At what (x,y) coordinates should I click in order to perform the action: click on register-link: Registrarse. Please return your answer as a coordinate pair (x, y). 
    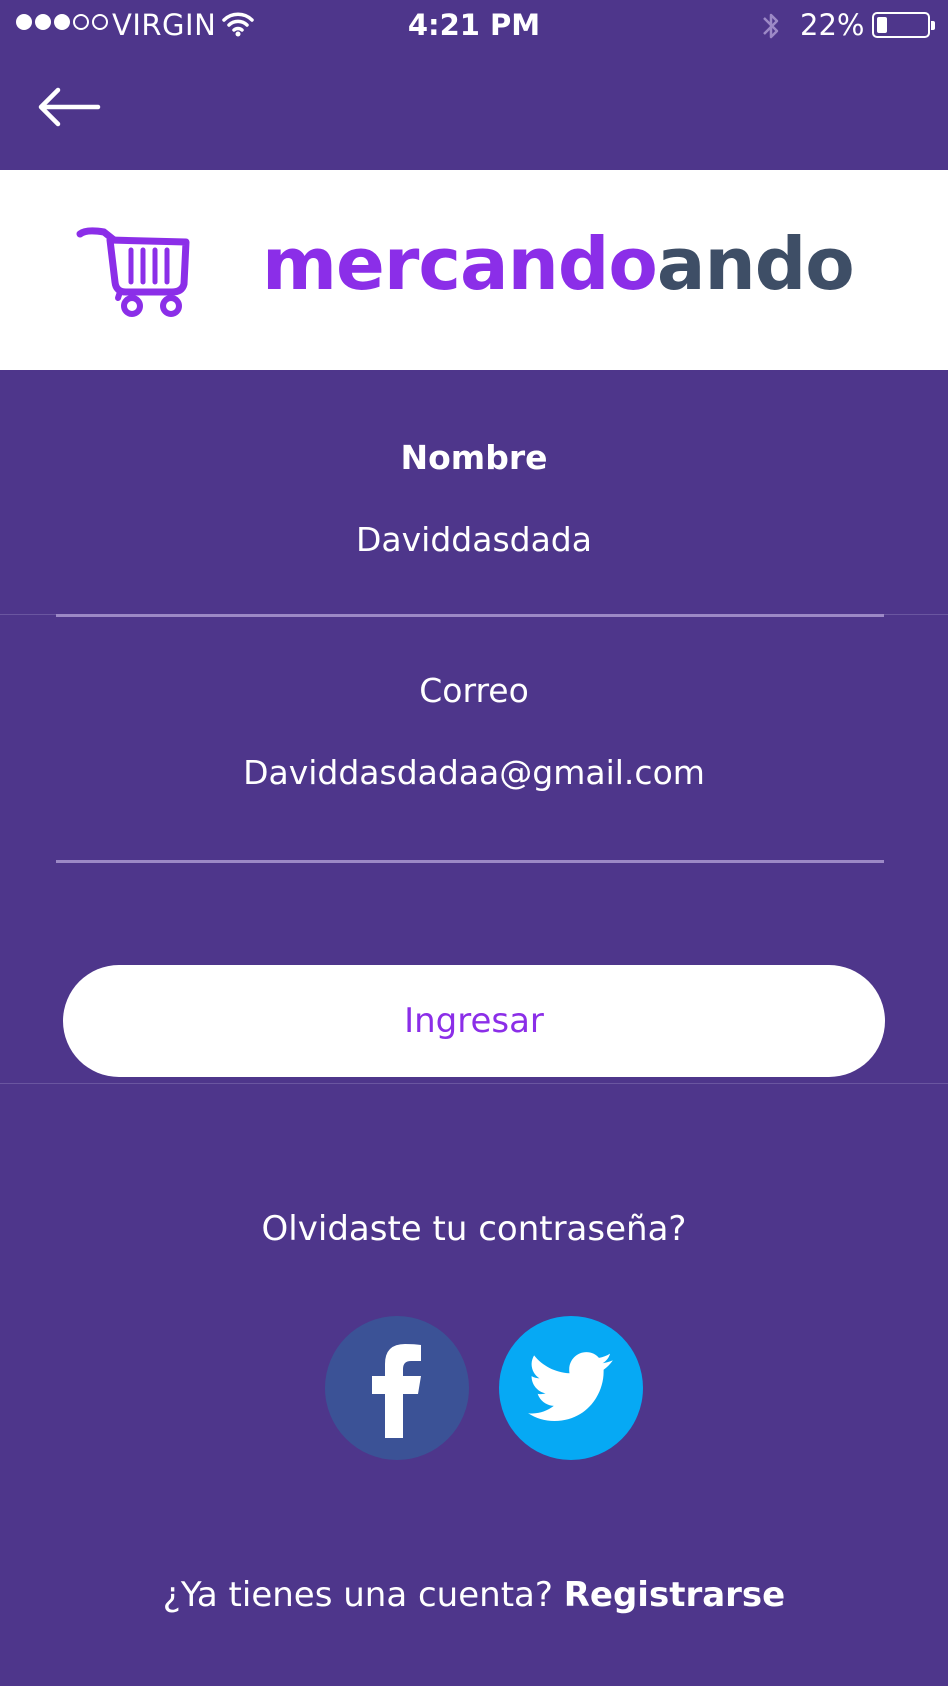
    Looking at the image, I should click on (675, 1595).